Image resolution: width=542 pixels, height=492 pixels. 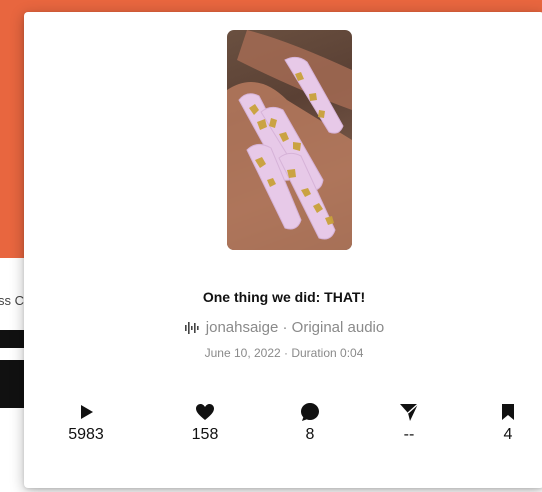 What do you see at coordinates (86, 434) in the screenshot?
I see `stat-value: 5983` at bounding box center [86, 434].